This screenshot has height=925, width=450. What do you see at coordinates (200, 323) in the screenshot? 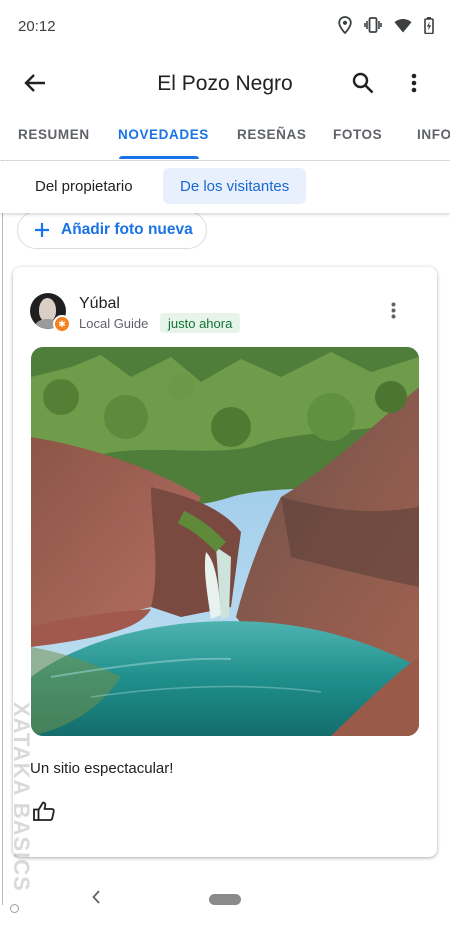
I see `time-badge: justo ahora` at bounding box center [200, 323].